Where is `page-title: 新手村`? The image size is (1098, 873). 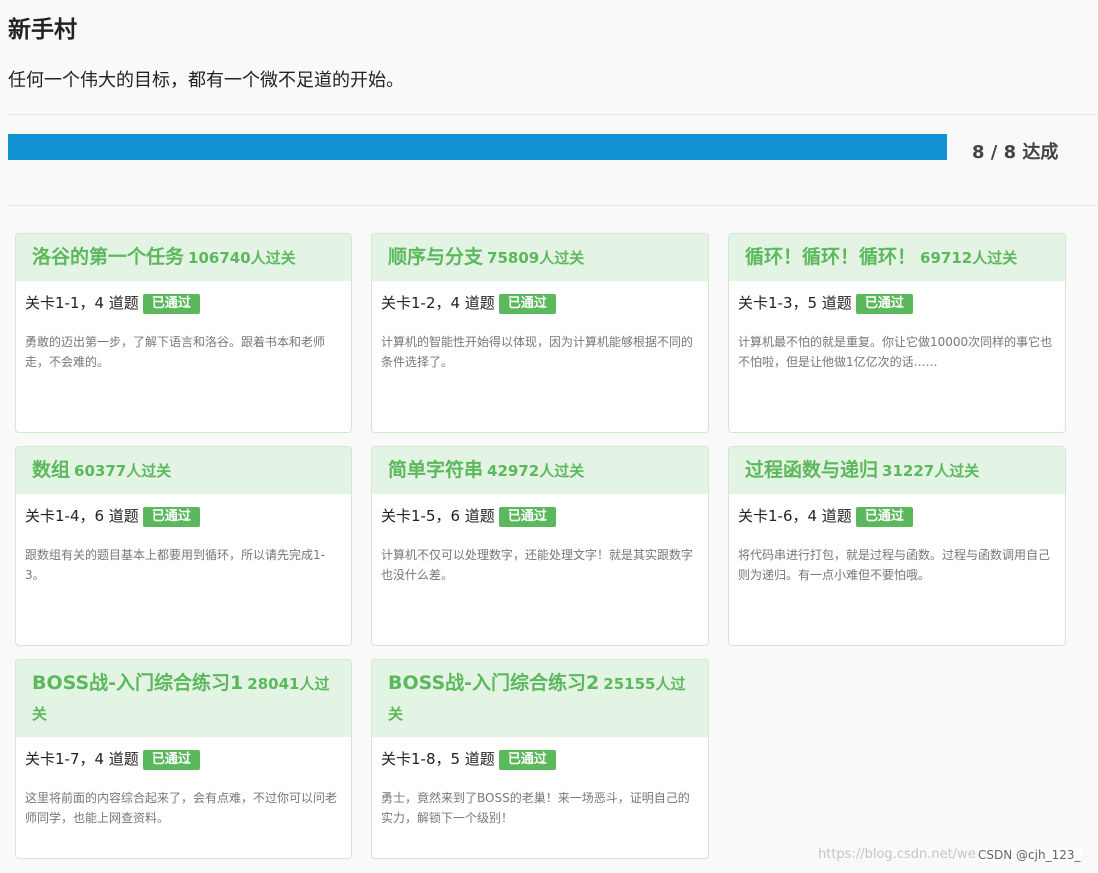 page-title: 新手村 is located at coordinates (42, 30).